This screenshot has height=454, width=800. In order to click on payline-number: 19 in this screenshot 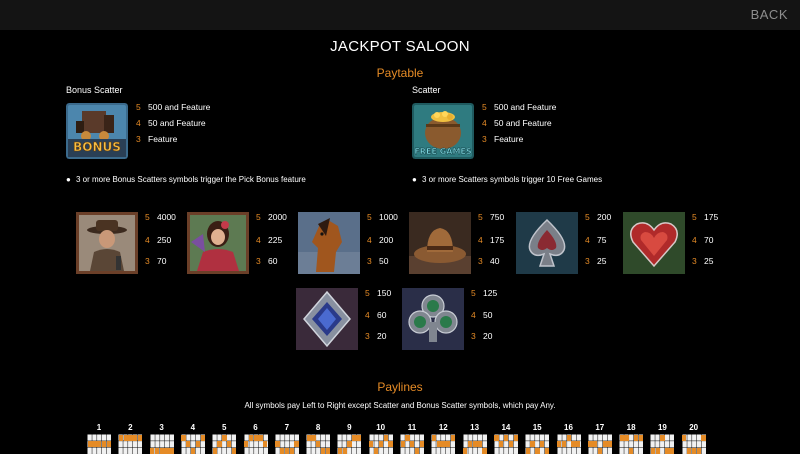, I will do `click(662, 427)`.